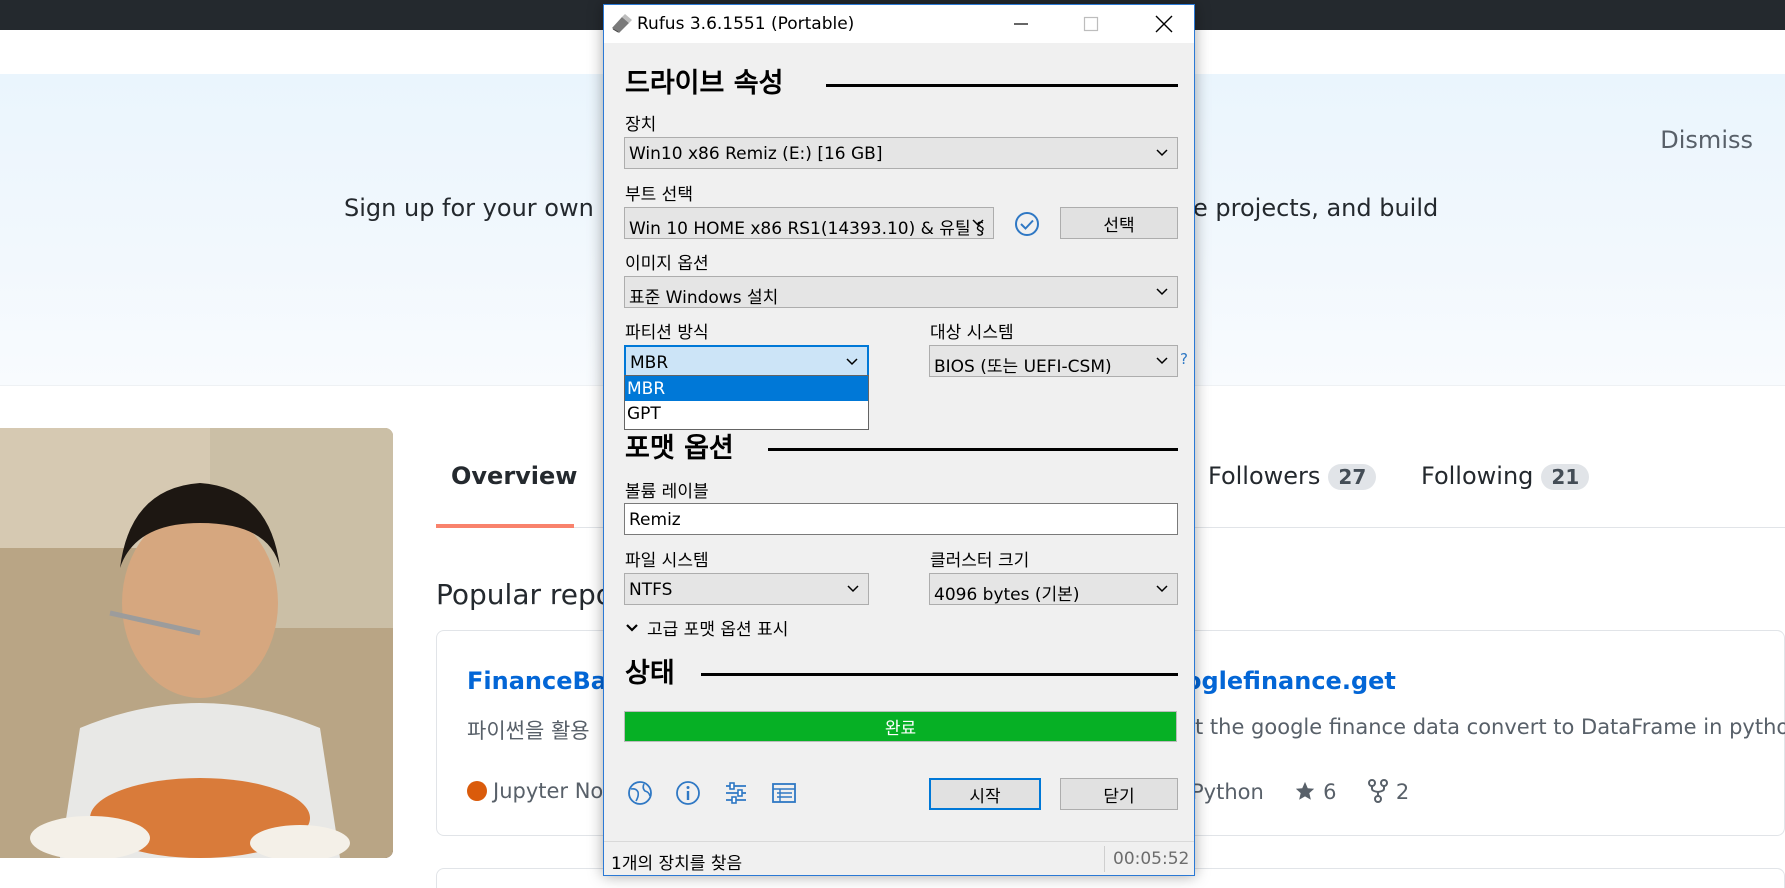 The width and height of the screenshot is (1785, 888). What do you see at coordinates (809, 223) in the screenshot?
I see `boot-selection-select: Win 10 HOME x86 RS1(14393.10) & 유틸 §` at bounding box center [809, 223].